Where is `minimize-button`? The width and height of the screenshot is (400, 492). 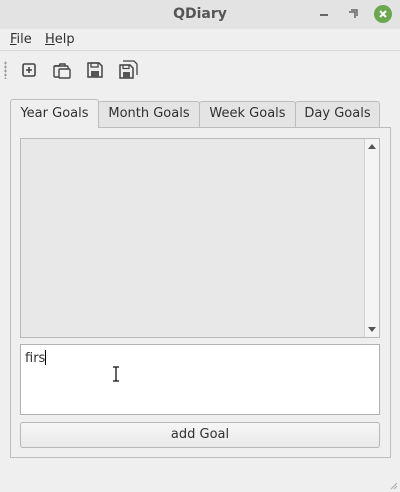
minimize-button is located at coordinates (324, 14).